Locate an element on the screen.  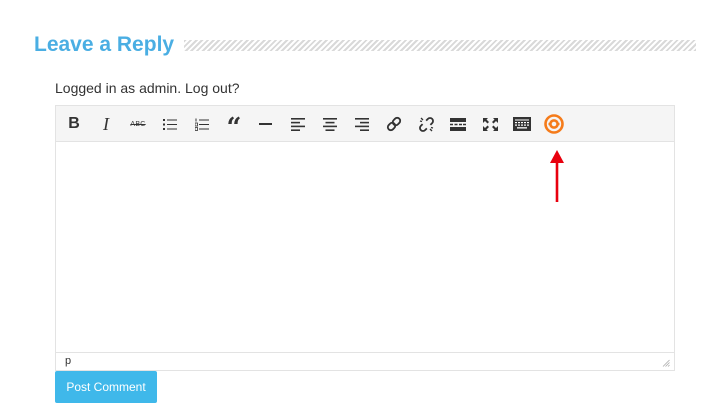
horizontal-rule-icon is located at coordinates (265, 124).